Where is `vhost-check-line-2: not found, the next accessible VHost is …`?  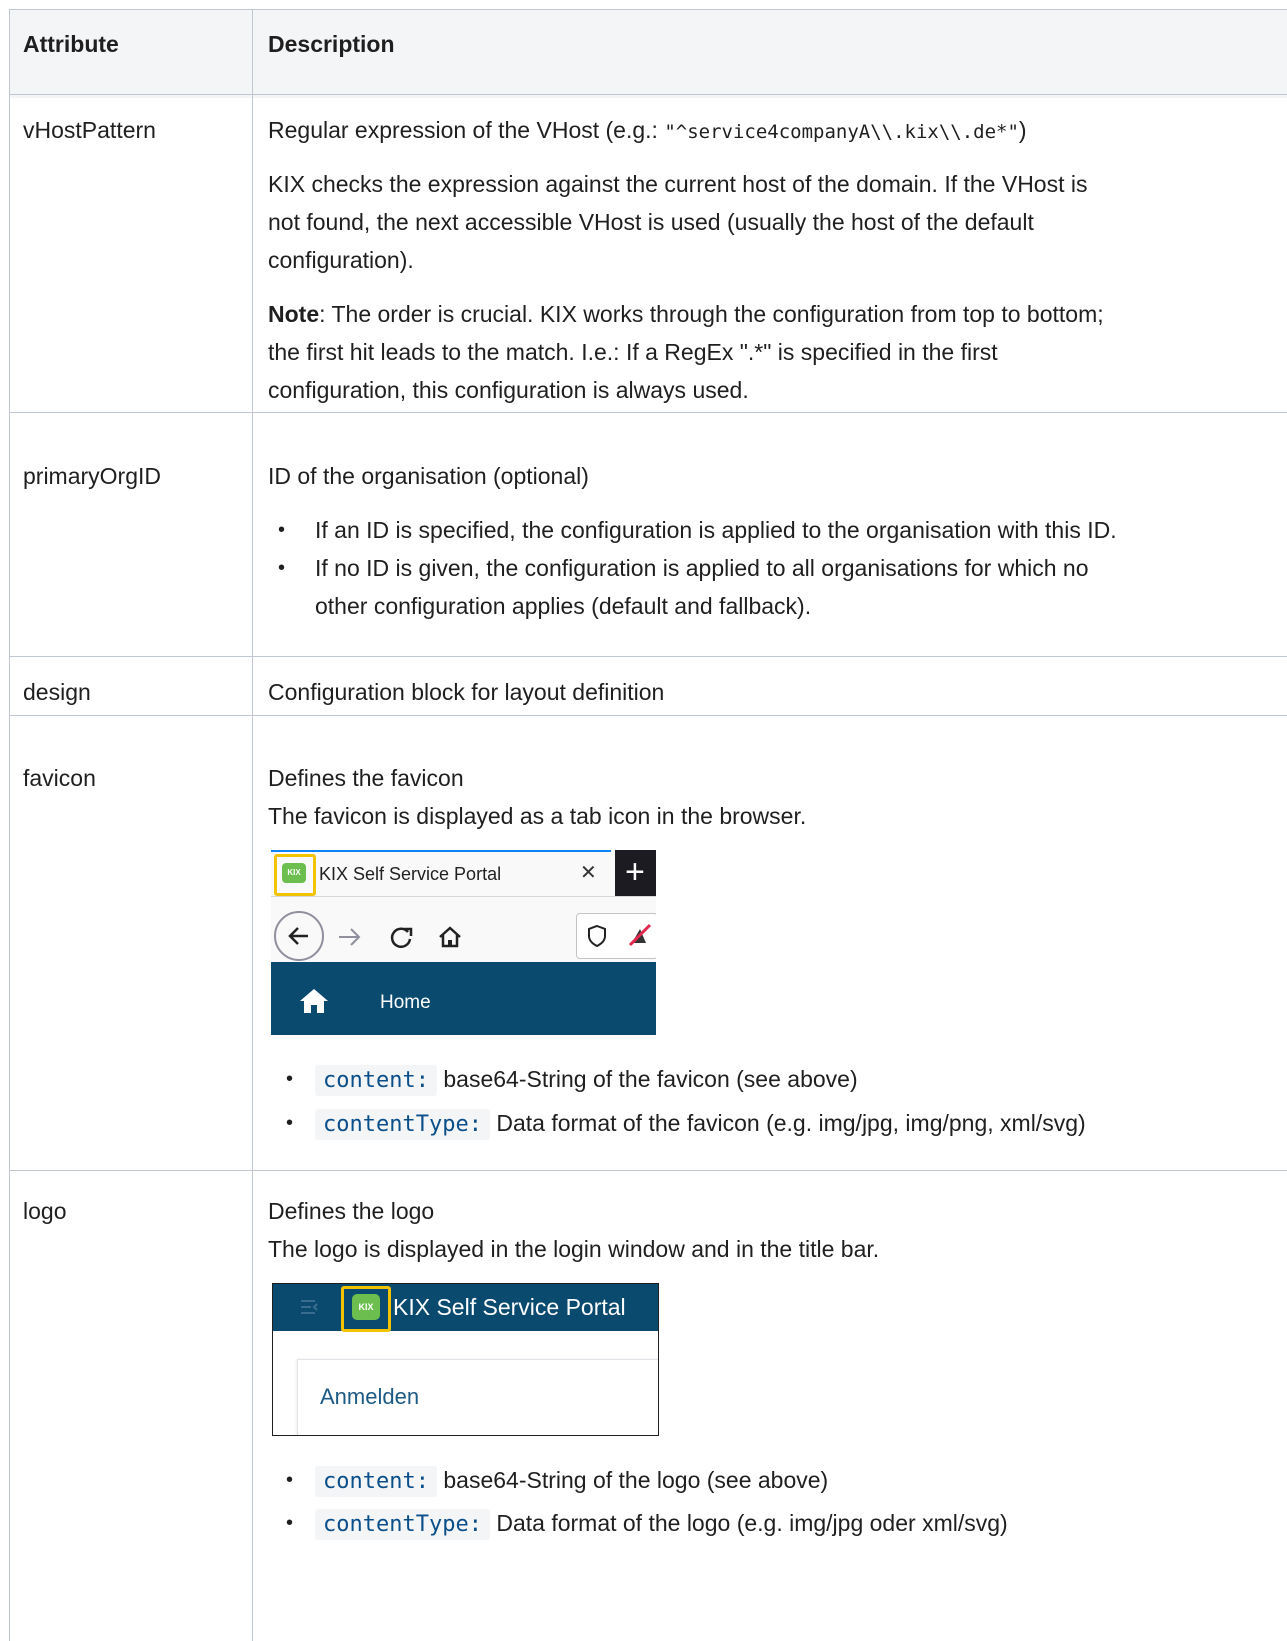
vhost-check-line-2: not found, the next accessible VHost is … is located at coordinates (651, 222).